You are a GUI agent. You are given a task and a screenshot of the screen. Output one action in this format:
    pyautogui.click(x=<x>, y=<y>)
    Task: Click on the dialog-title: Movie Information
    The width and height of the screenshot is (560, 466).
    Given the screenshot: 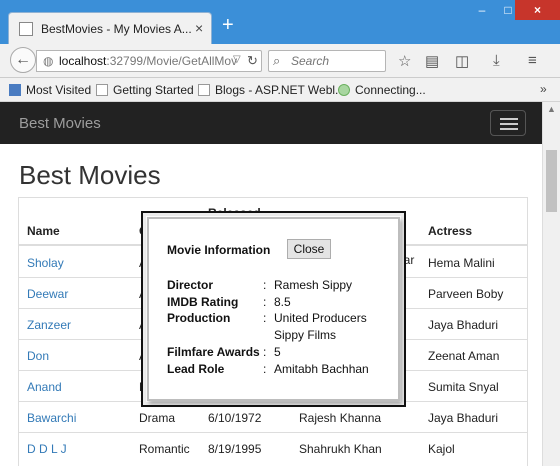 What is the action you would take?
    pyautogui.click(x=219, y=250)
    